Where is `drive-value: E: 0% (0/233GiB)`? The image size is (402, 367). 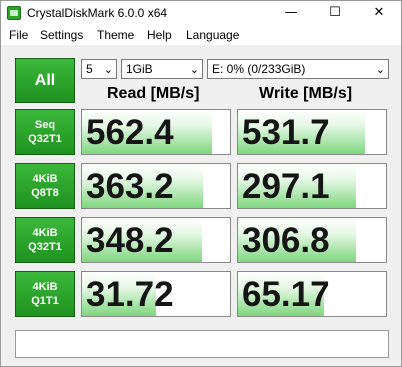 drive-value: E: 0% (0/233GiB) is located at coordinates (259, 69).